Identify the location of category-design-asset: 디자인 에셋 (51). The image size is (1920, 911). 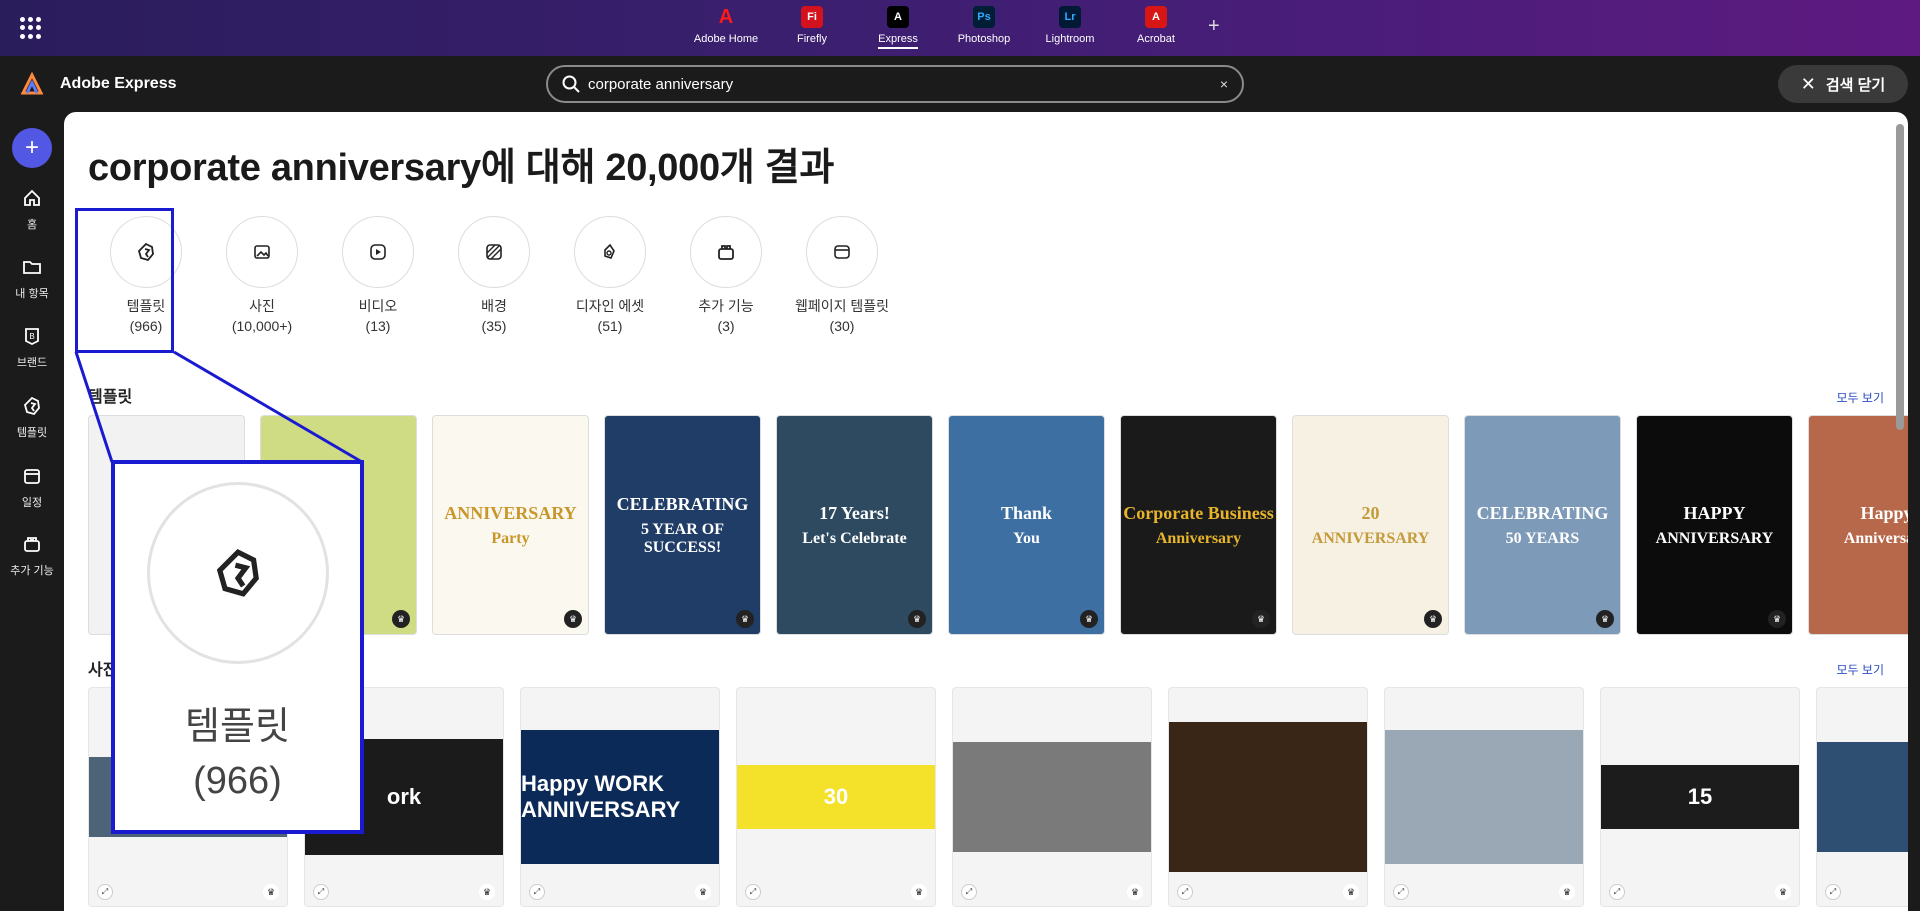
(610, 276).